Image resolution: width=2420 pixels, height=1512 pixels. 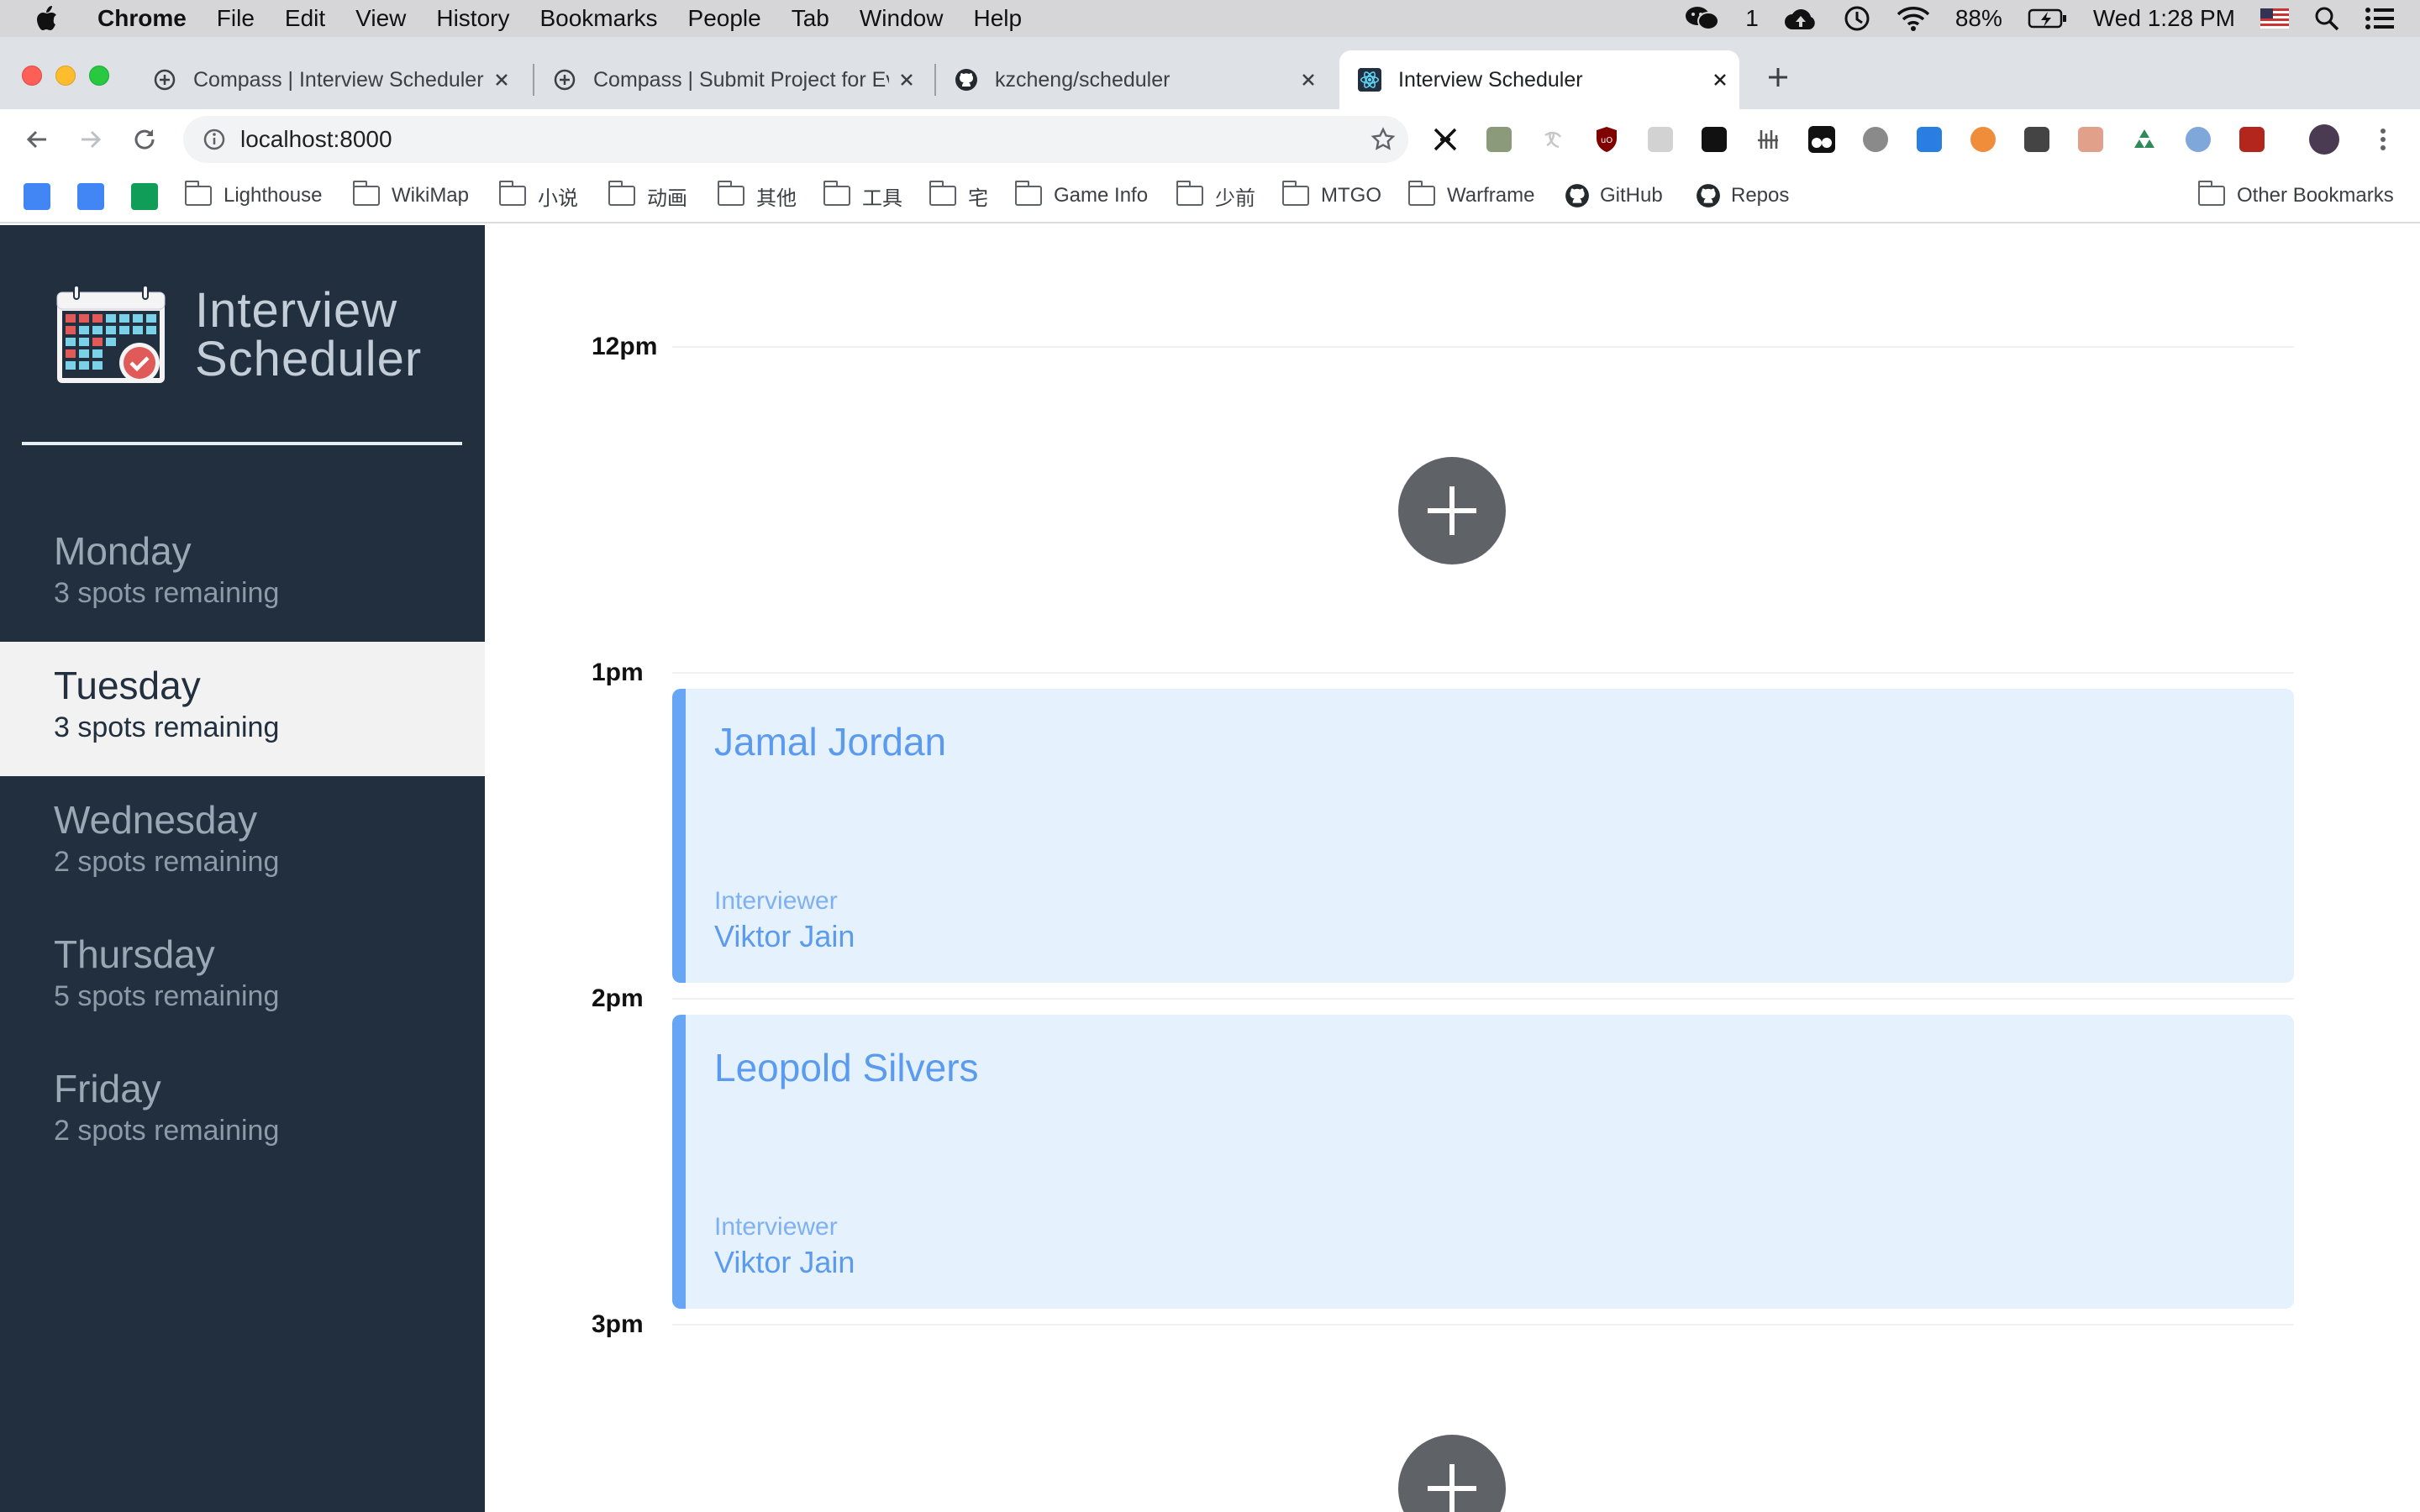 I want to click on url-text: localhost:8000, so click(x=316, y=139).